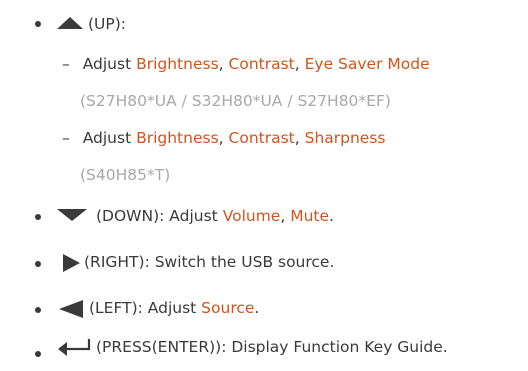  What do you see at coordinates (367, 64) in the screenshot?
I see `setting-eye-saver-mode: Eye Saver Mode` at bounding box center [367, 64].